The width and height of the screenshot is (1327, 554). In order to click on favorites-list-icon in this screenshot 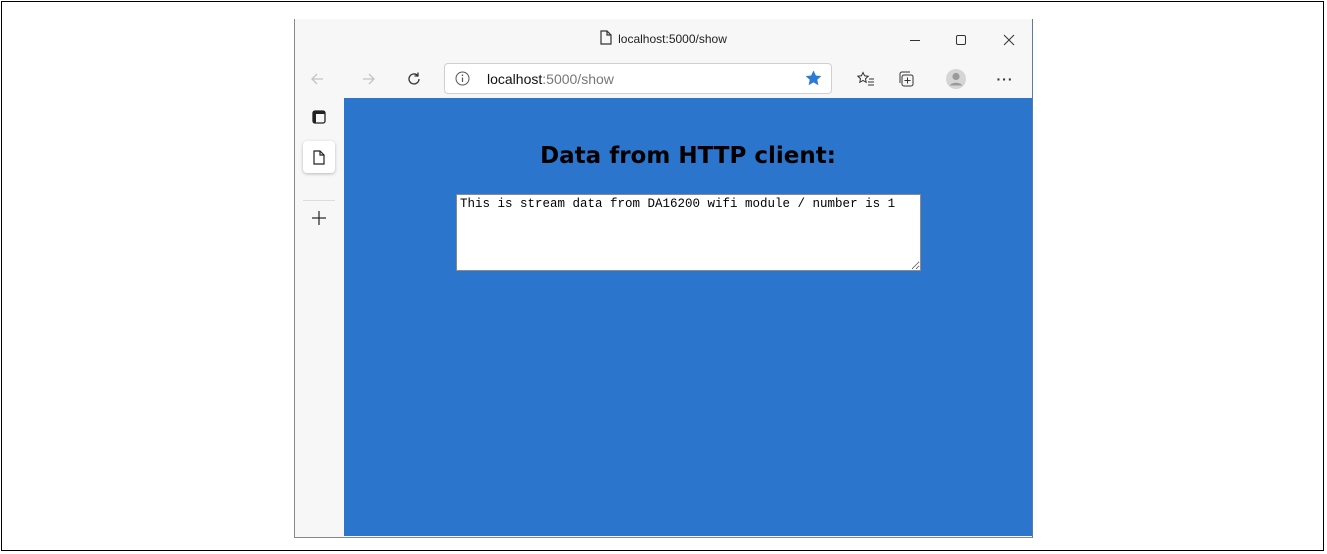, I will do `click(865, 78)`.